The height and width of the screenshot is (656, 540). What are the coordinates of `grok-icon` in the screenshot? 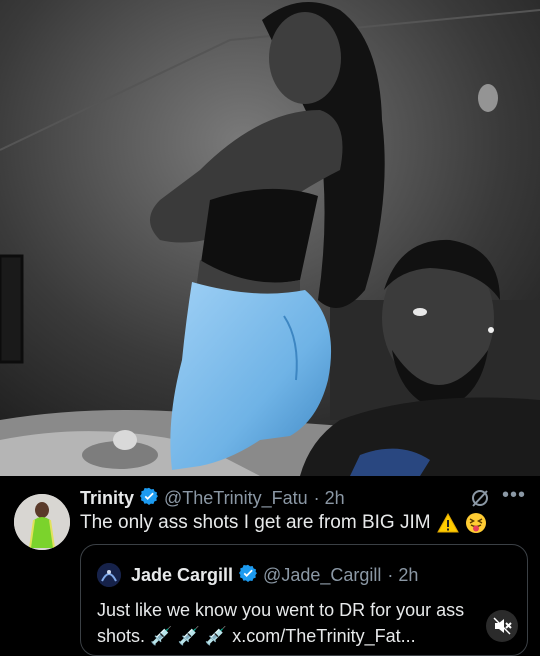 It's located at (480, 498).